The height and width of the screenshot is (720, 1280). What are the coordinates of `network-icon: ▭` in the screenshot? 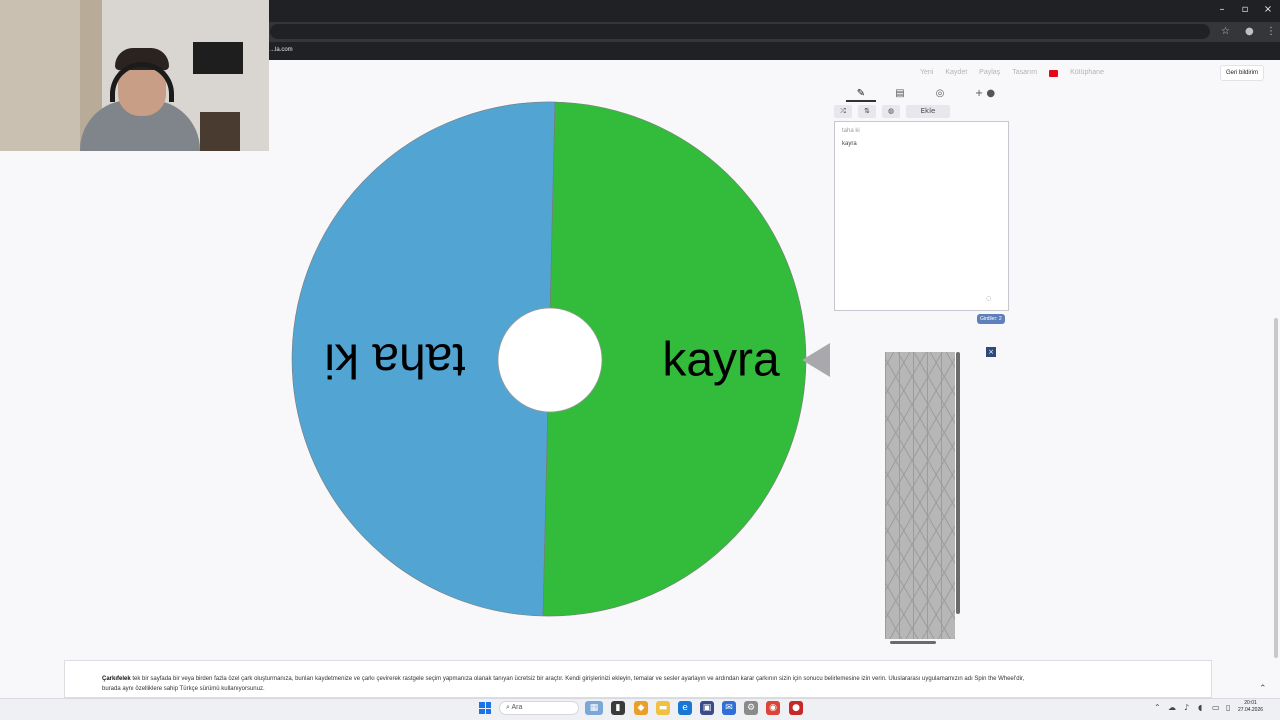 It's located at (1216, 708).